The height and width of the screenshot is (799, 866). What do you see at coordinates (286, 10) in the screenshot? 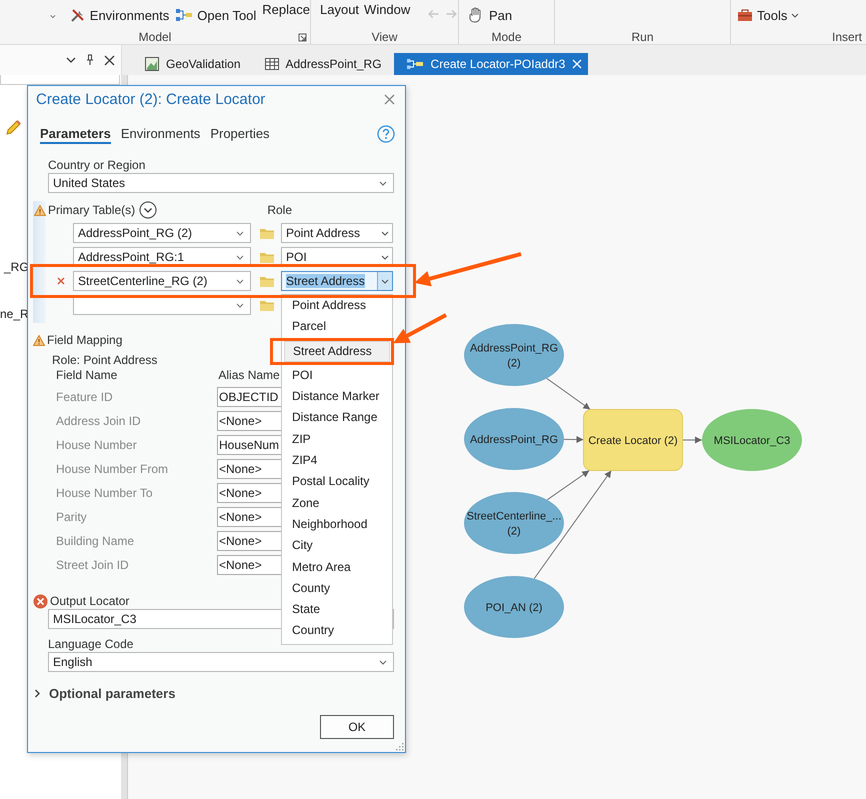
I see `replace-button: Replace` at bounding box center [286, 10].